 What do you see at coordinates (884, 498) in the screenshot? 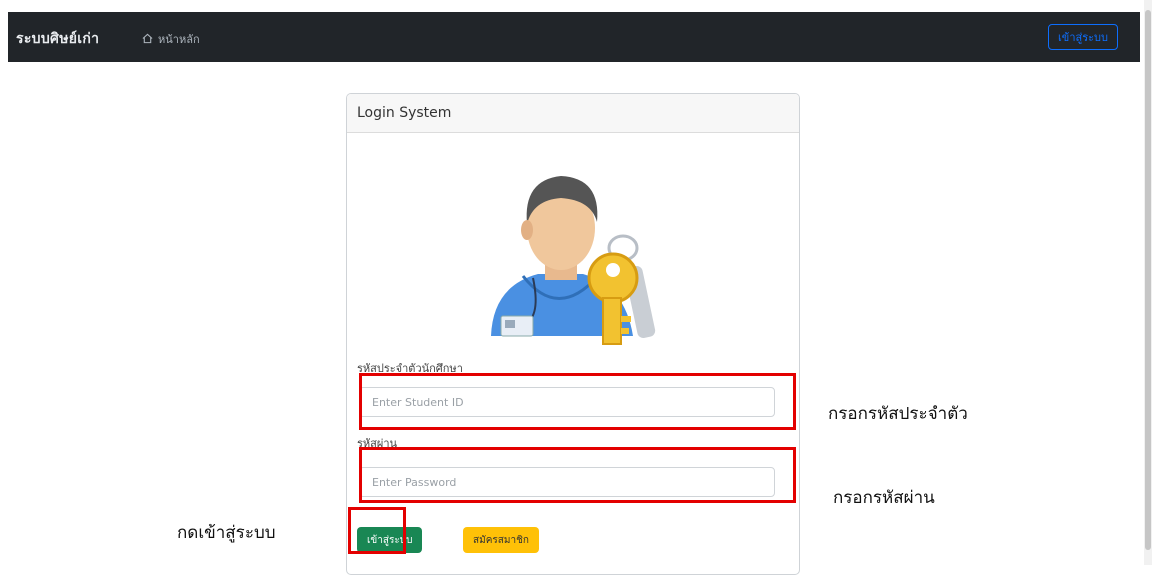
I see `password-annotation: กรอกรหัสผ่าน` at bounding box center [884, 498].